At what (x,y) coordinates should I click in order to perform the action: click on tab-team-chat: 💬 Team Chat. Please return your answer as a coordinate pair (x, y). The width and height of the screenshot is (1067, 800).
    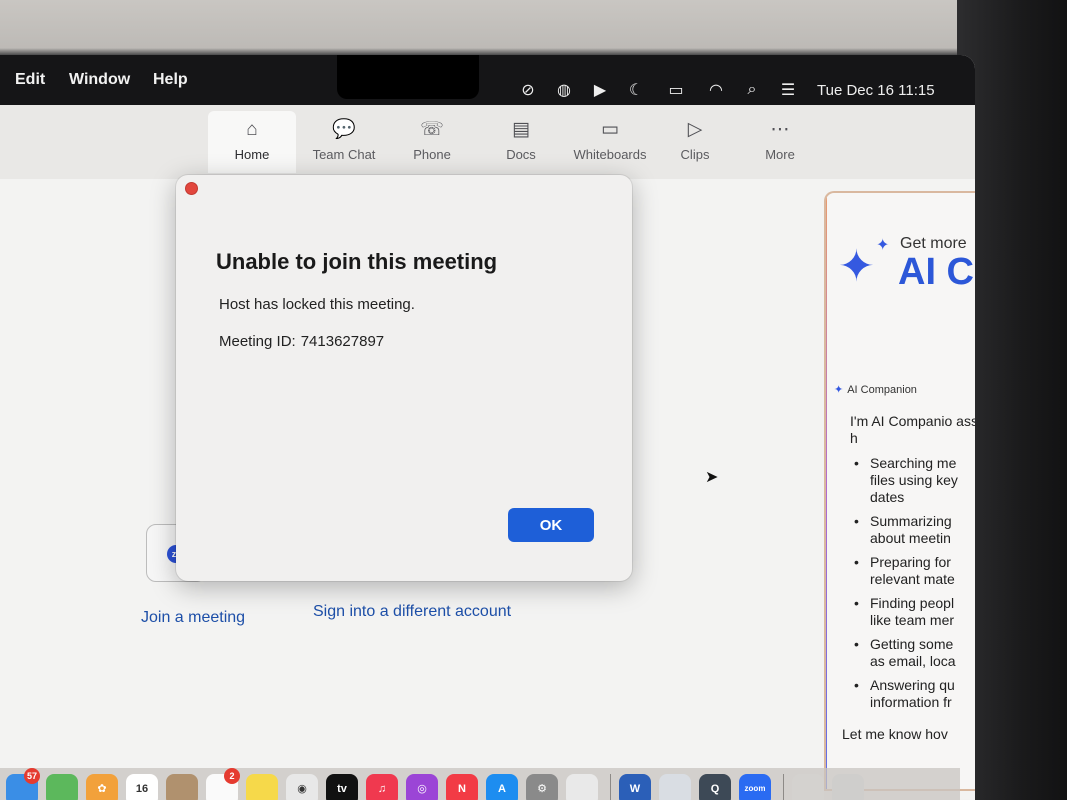
    Looking at the image, I should click on (344, 142).